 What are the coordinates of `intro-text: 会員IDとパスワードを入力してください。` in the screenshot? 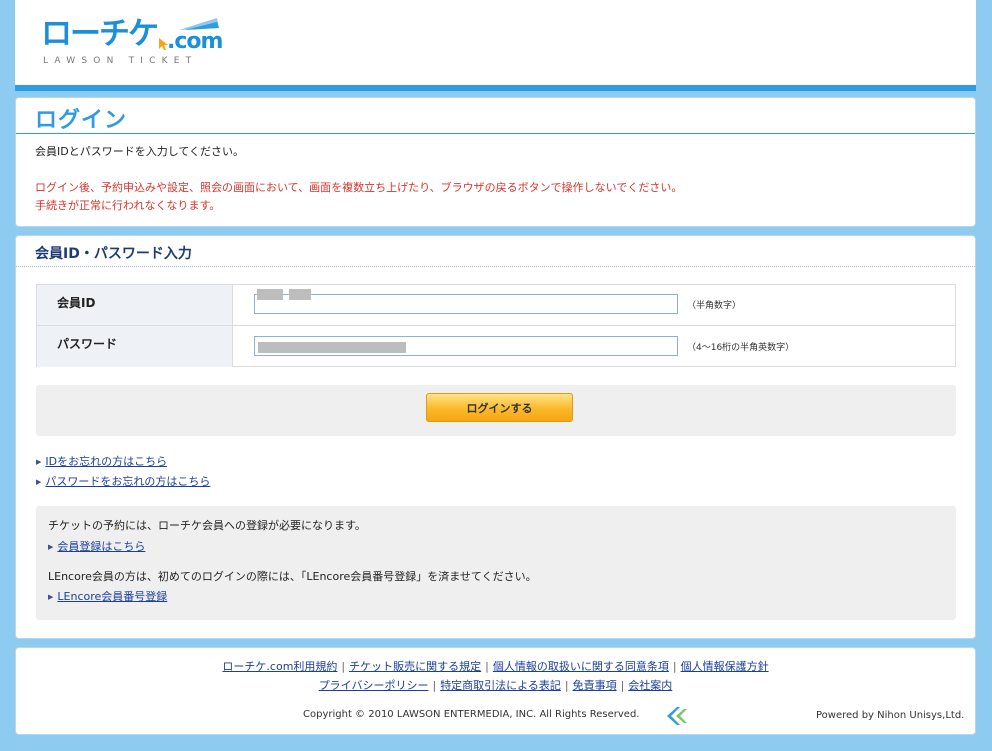 It's located at (140, 151).